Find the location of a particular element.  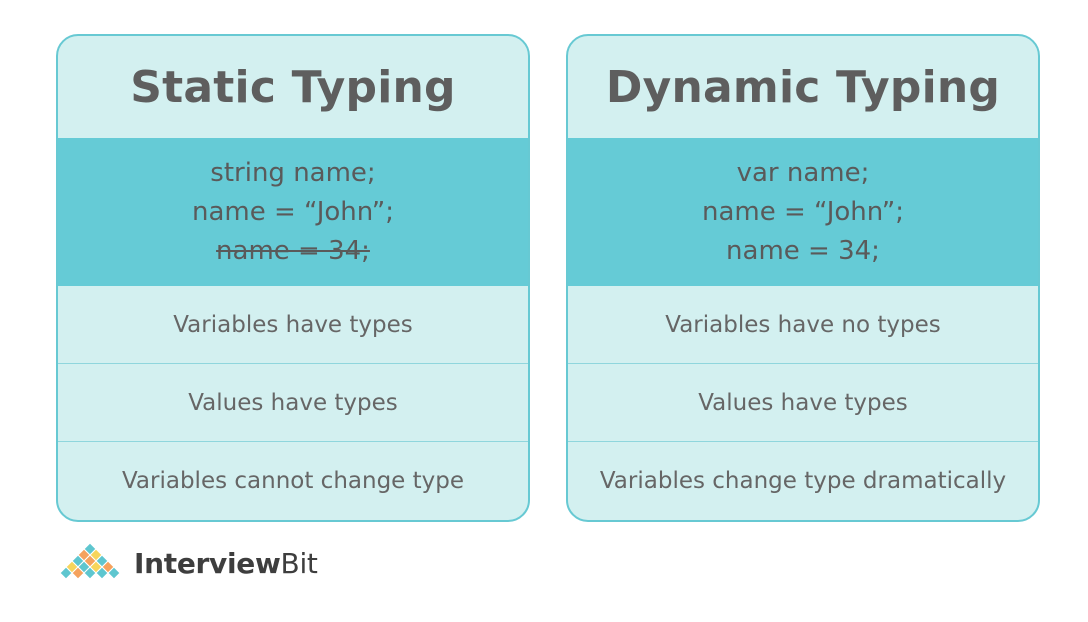

feature-row: Variables change type dramatically is located at coordinates (803, 480).